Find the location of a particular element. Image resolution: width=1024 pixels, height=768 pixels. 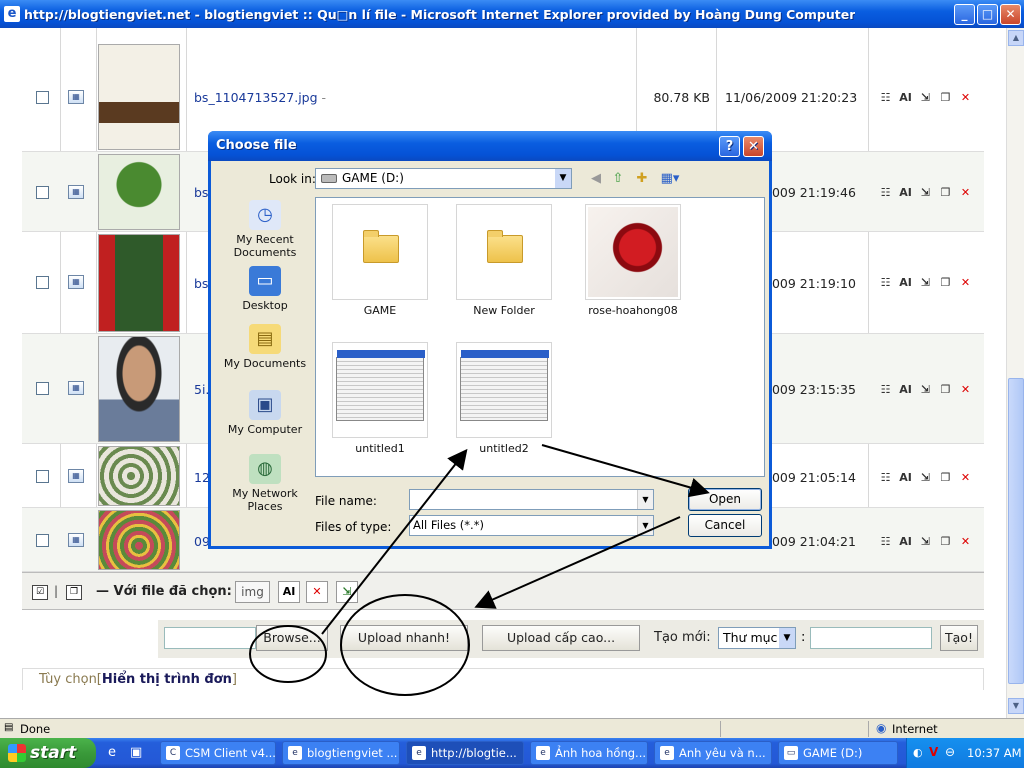

thumbnail-person is located at coordinates (139, 389).